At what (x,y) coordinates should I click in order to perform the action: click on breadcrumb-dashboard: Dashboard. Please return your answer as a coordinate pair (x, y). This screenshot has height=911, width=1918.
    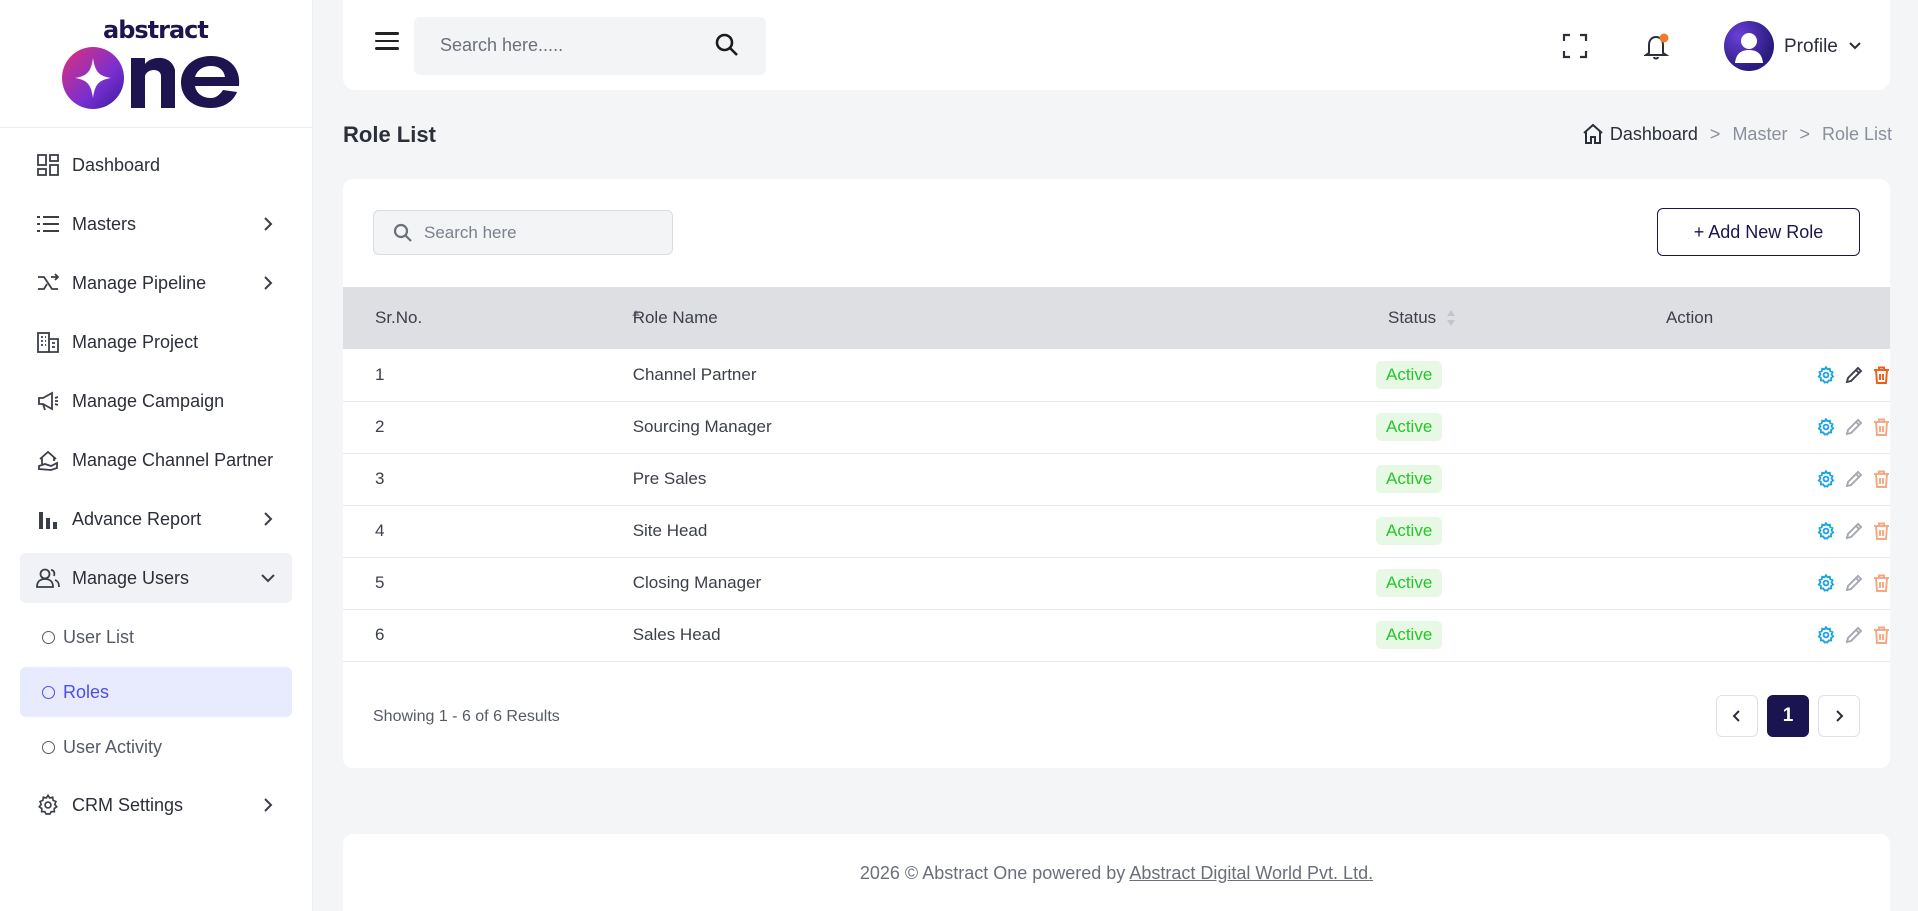
    Looking at the image, I should click on (1640, 134).